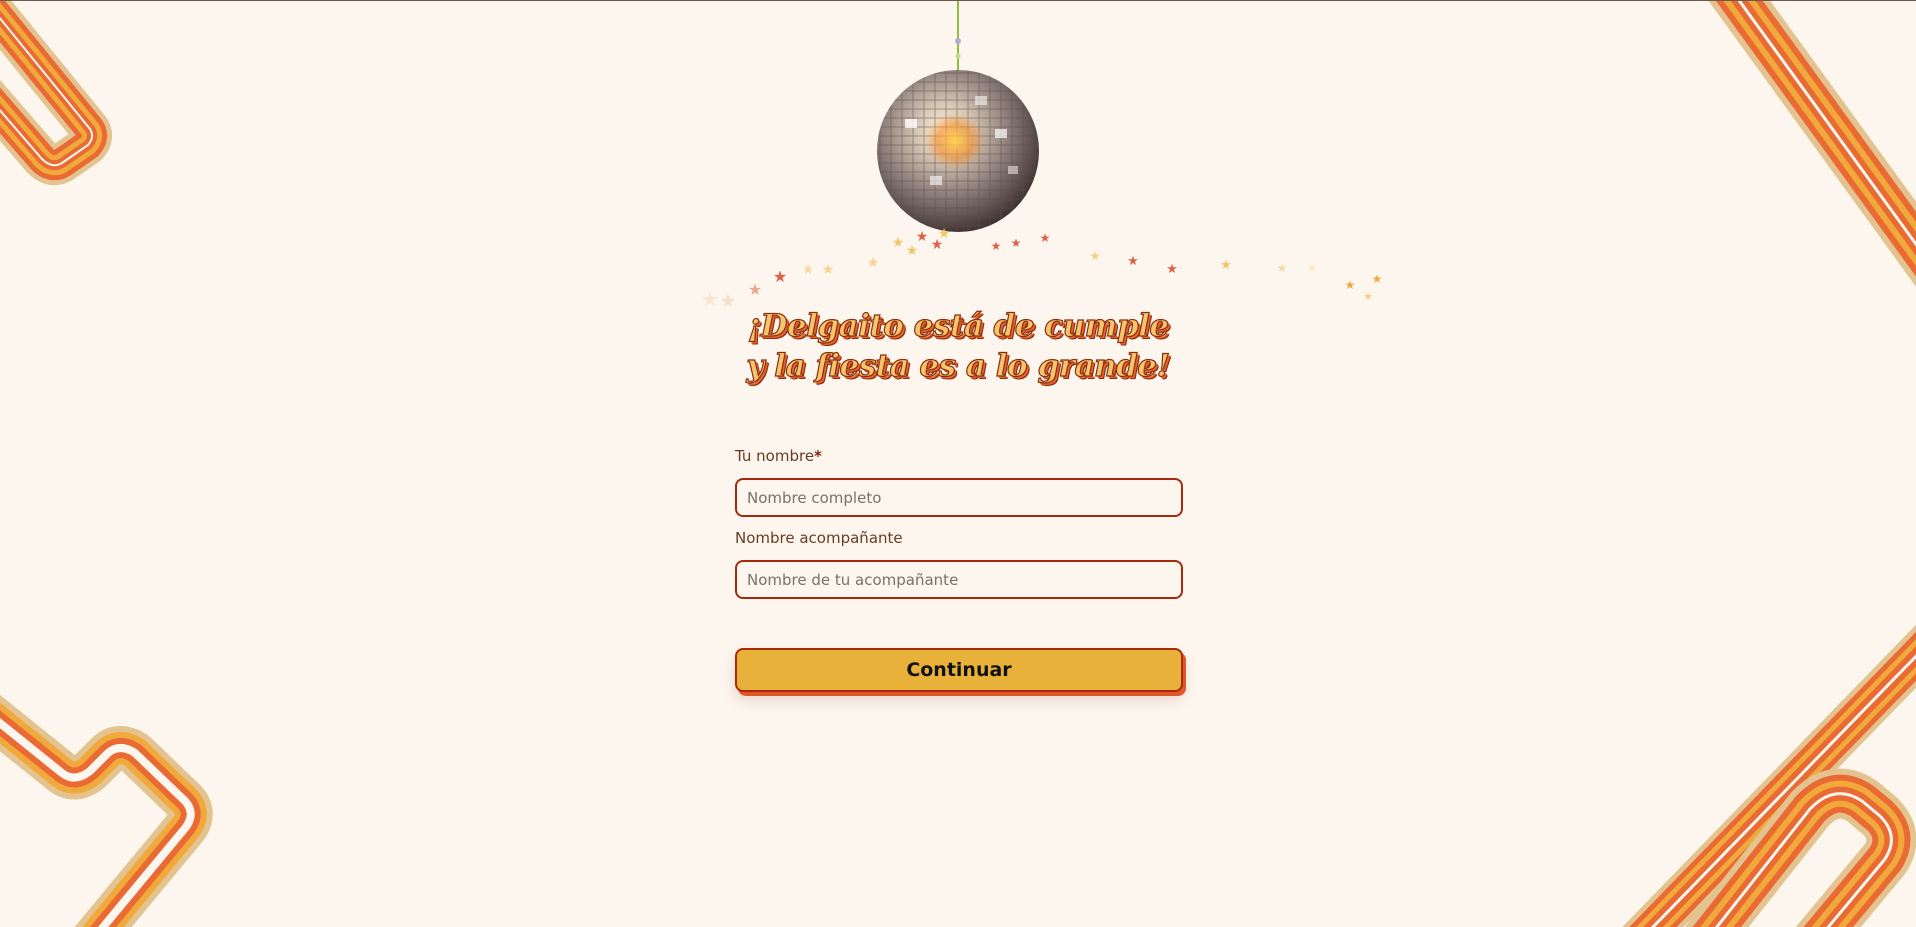 This screenshot has width=1916, height=927. Describe the element at coordinates (1769, 775) in the screenshot. I see `stripe-bottom-right` at that location.